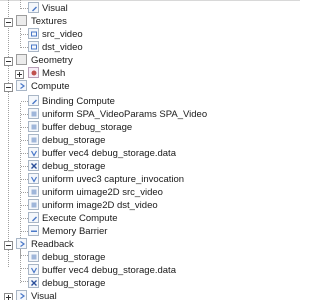 The image size is (320, 300). What do you see at coordinates (33, 72) in the screenshot?
I see `mesh-icon` at bounding box center [33, 72].